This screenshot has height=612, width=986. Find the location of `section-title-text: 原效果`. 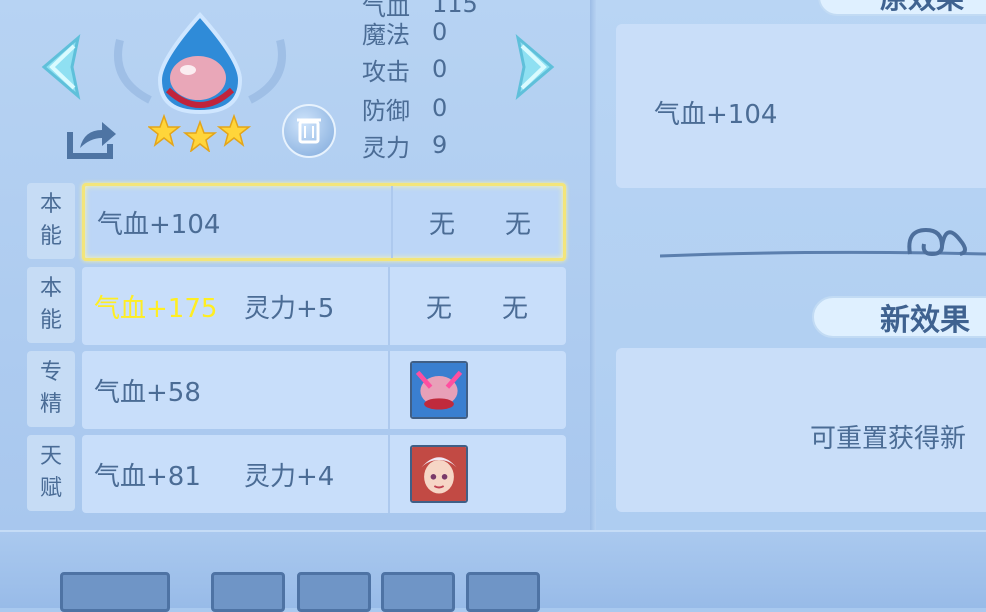

section-title-text: 原效果 is located at coordinates (922, 8).